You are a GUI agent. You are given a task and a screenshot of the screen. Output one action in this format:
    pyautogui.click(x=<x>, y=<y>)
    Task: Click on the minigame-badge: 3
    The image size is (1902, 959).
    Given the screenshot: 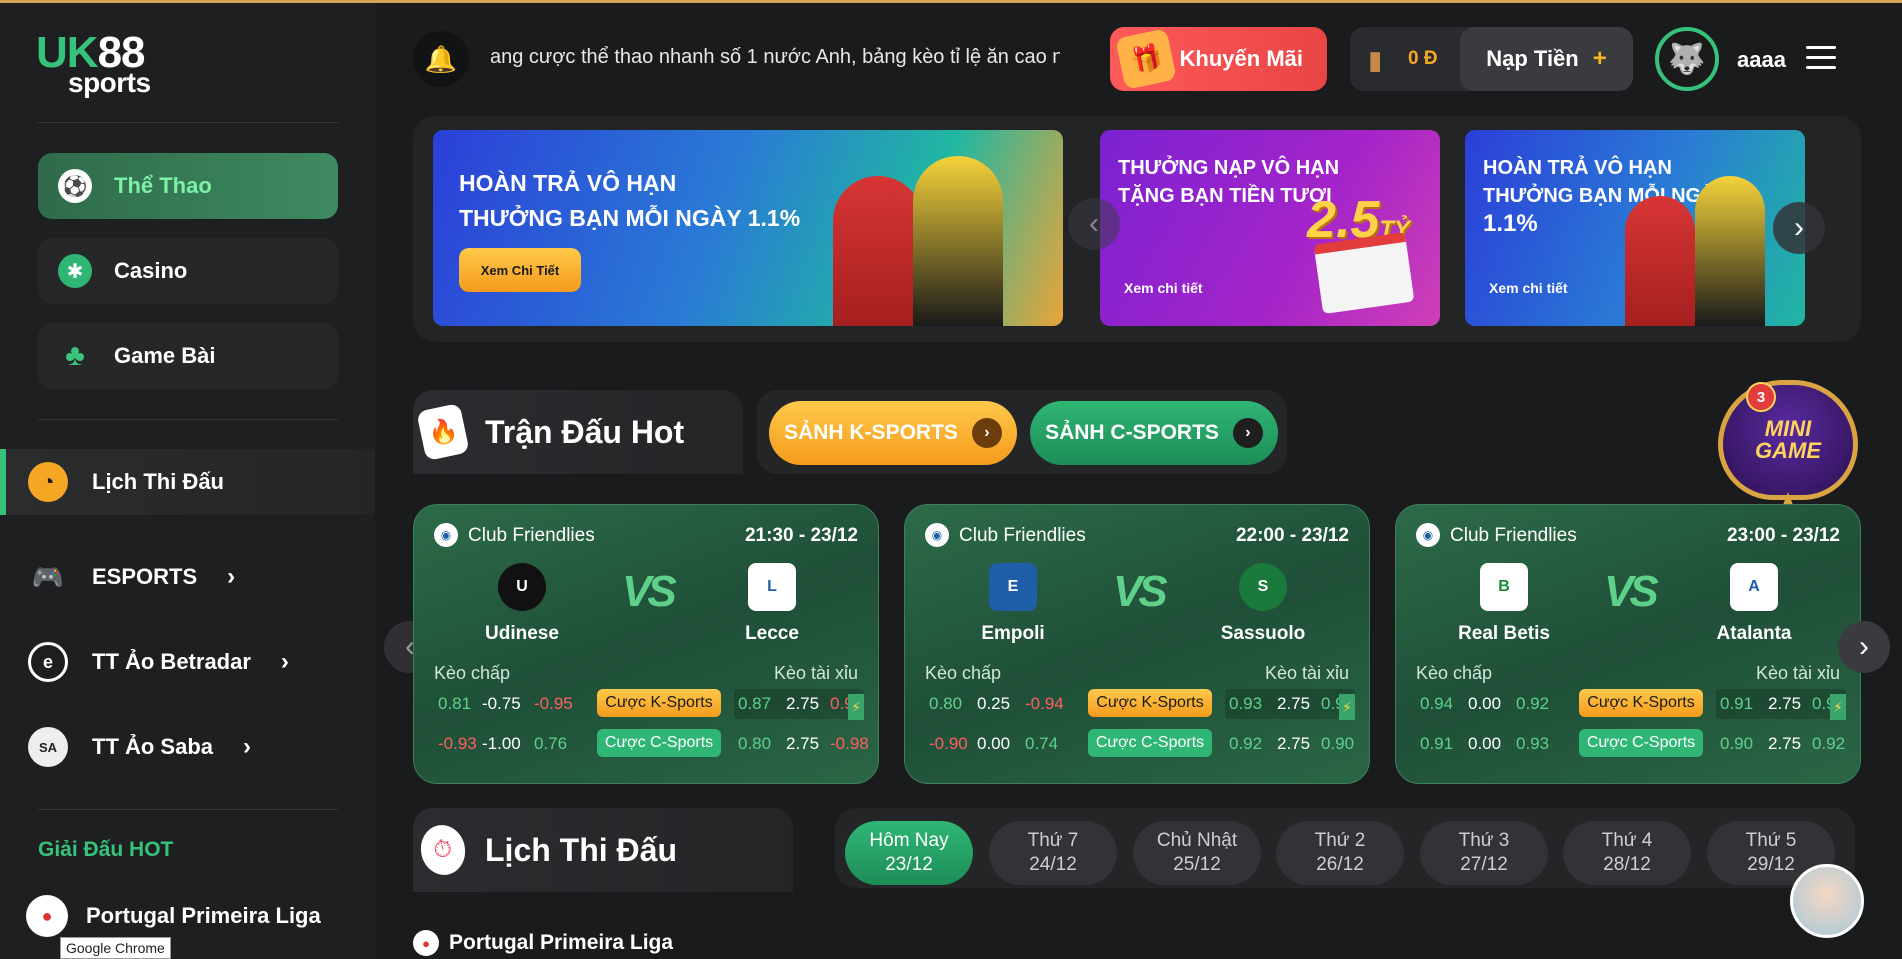 What is the action you would take?
    pyautogui.click(x=1761, y=397)
    